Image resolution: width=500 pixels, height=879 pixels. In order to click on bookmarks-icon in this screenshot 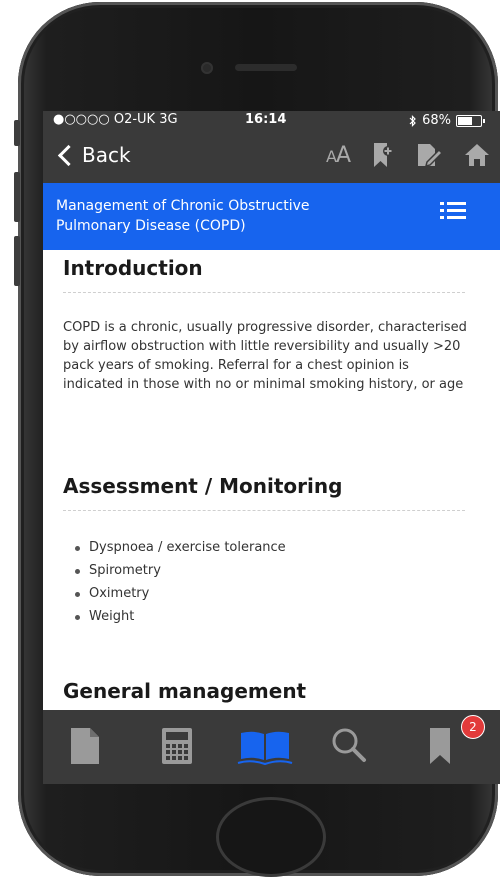, I will do `click(440, 746)`.